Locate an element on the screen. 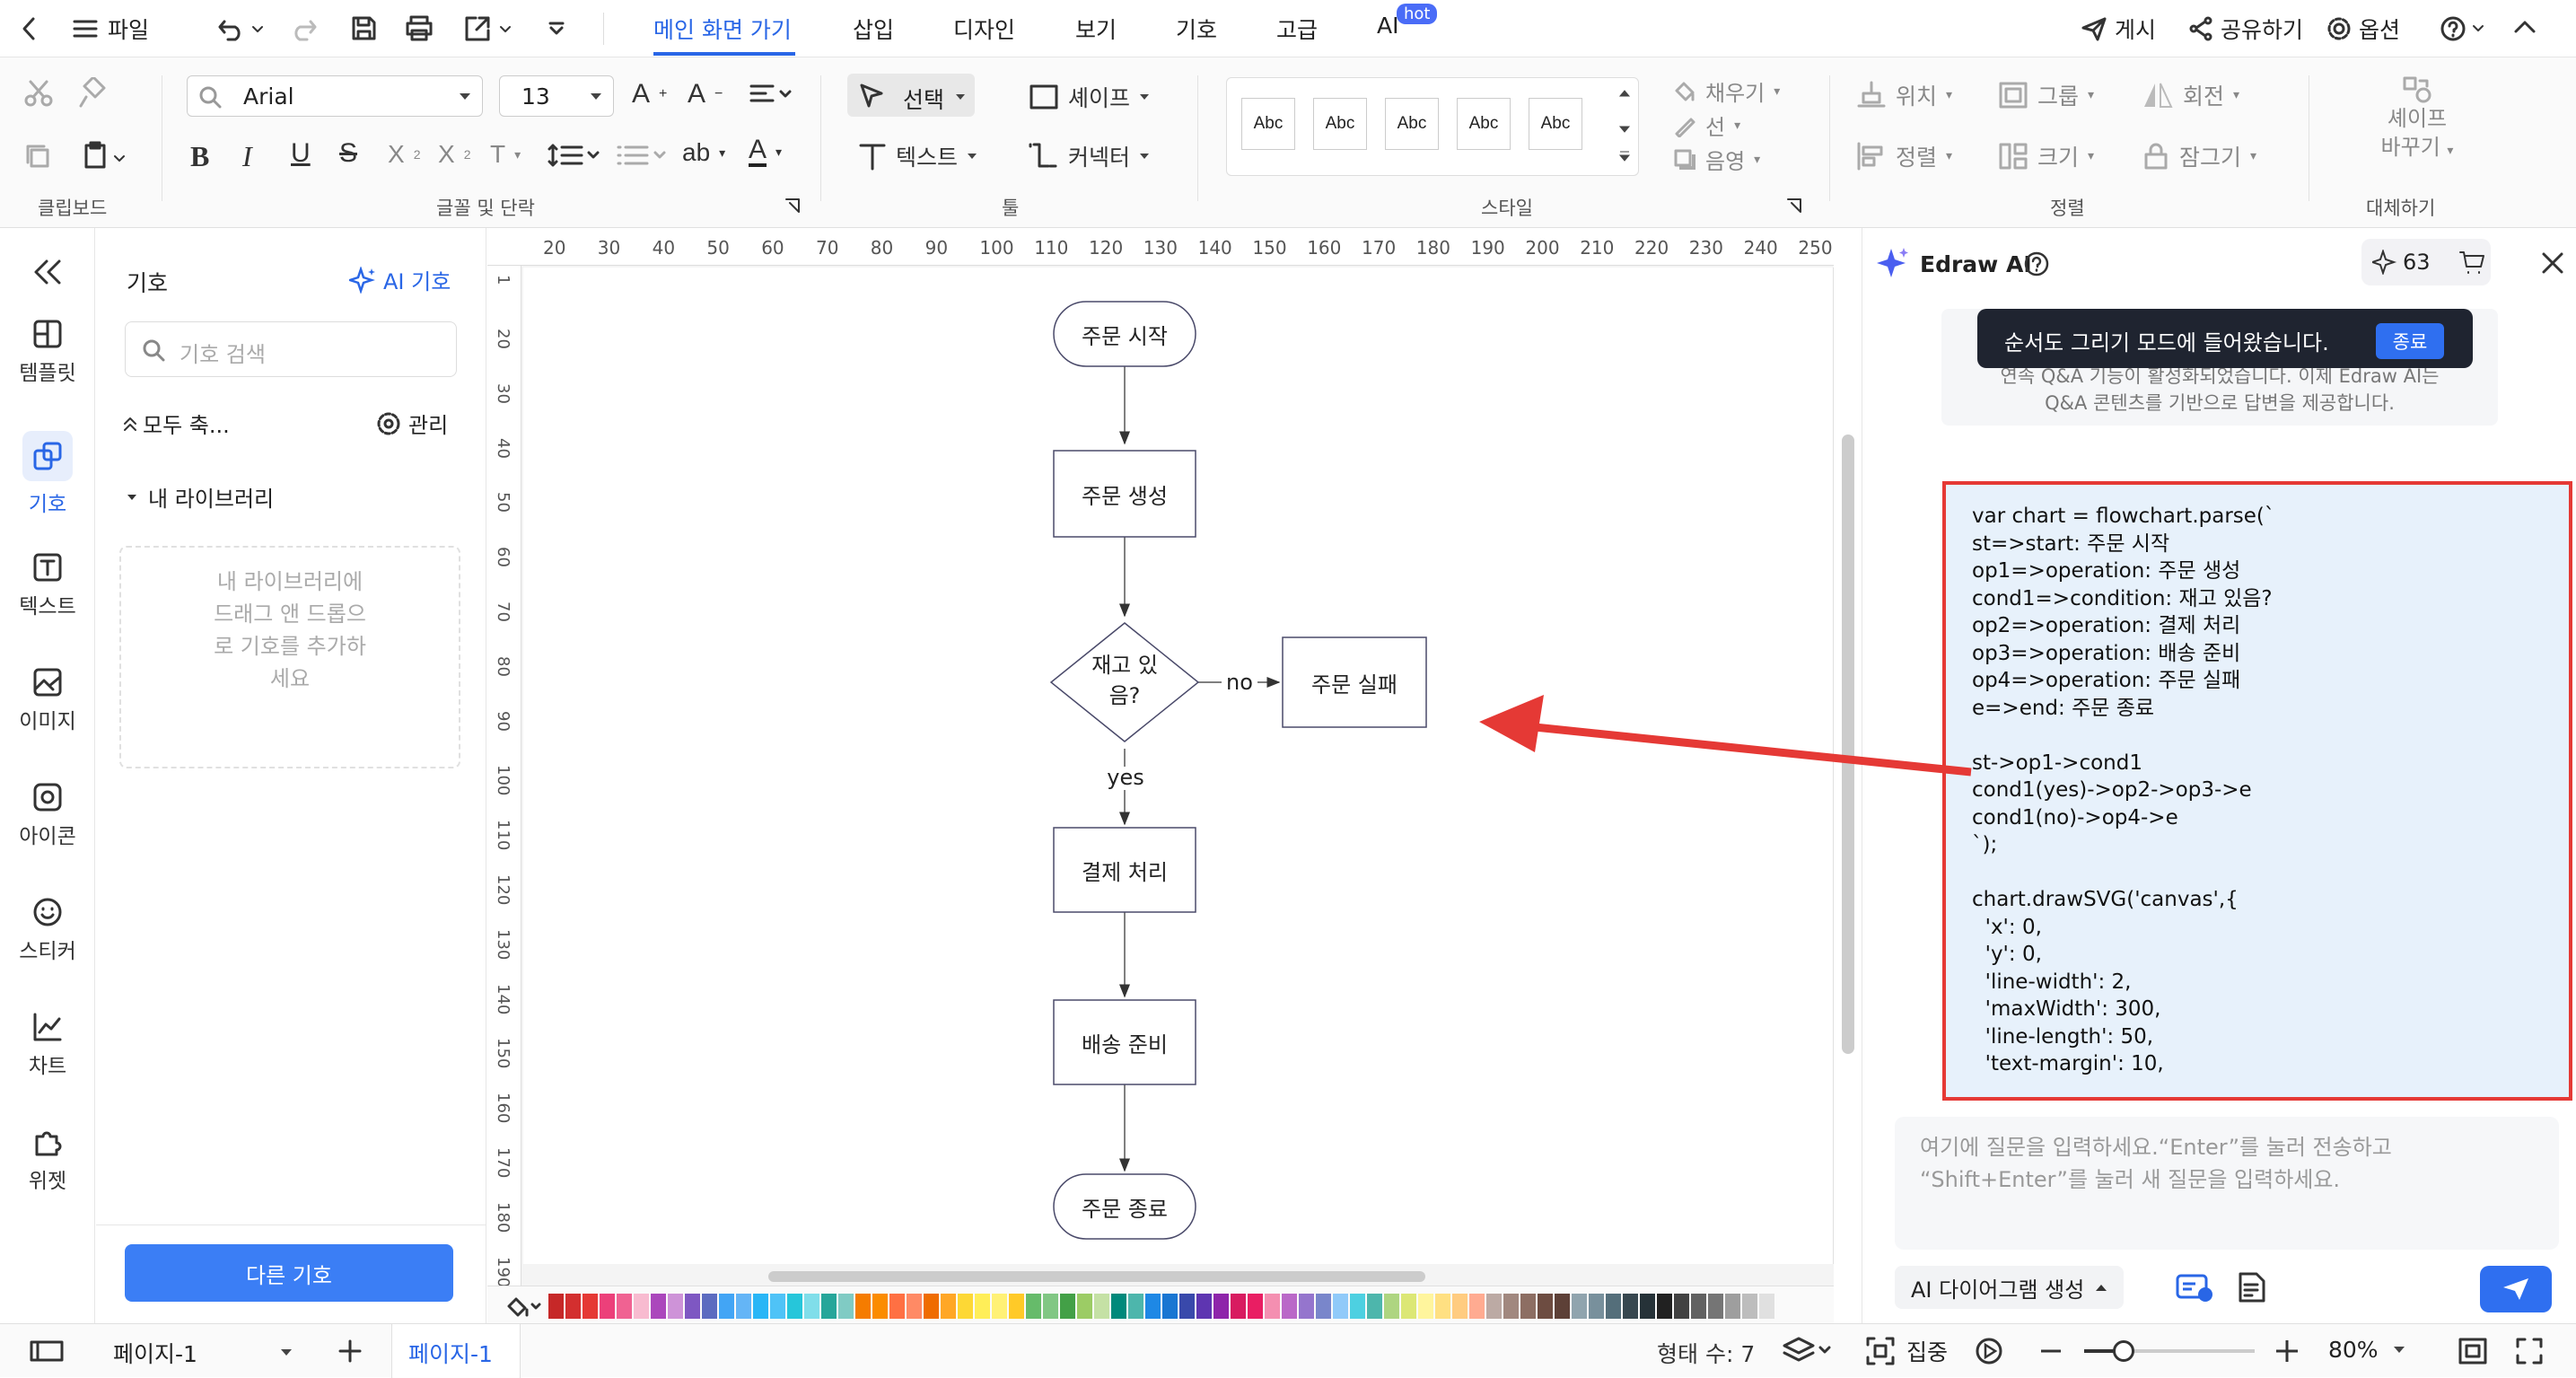 The height and width of the screenshot is (1378, 2576). format-painter-icon is located at coordinates (95, 94).